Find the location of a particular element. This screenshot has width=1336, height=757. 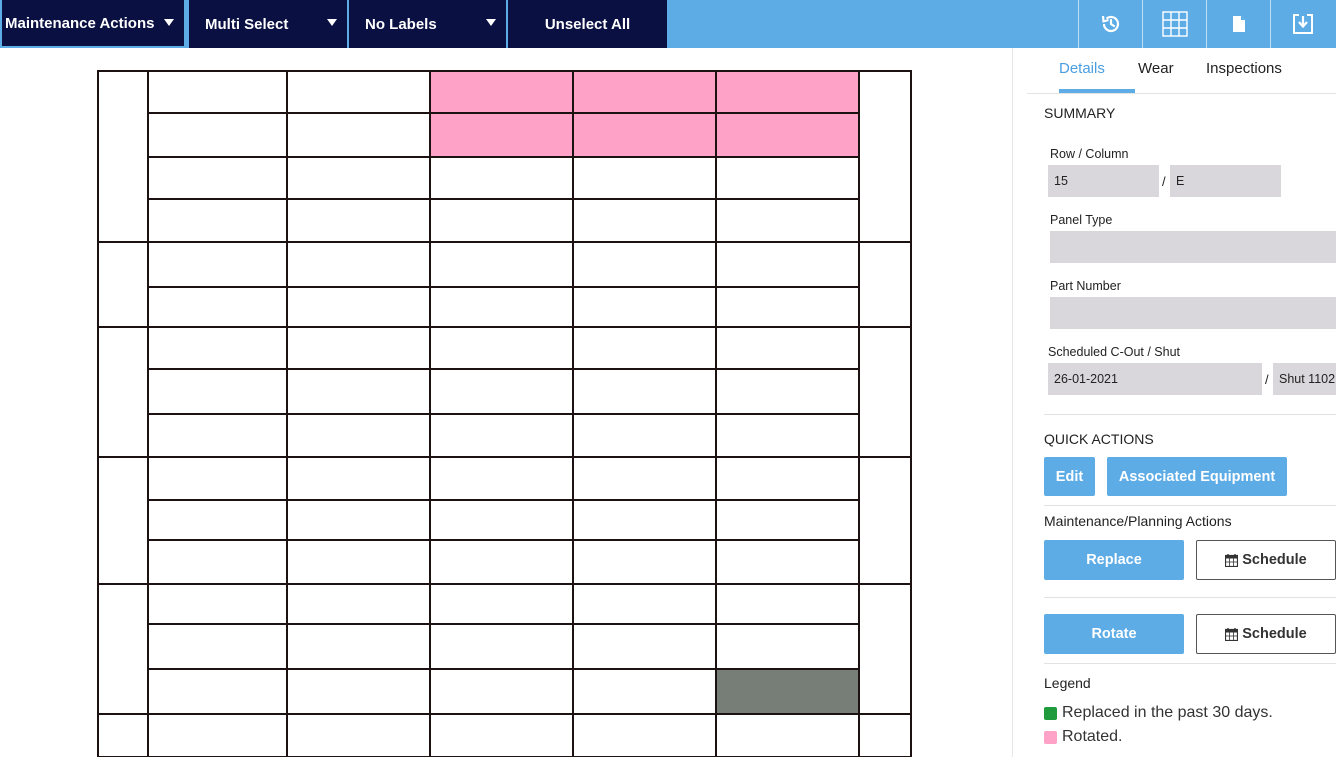

tab-inspections: Inspections is located at coordinates (1244, 68).